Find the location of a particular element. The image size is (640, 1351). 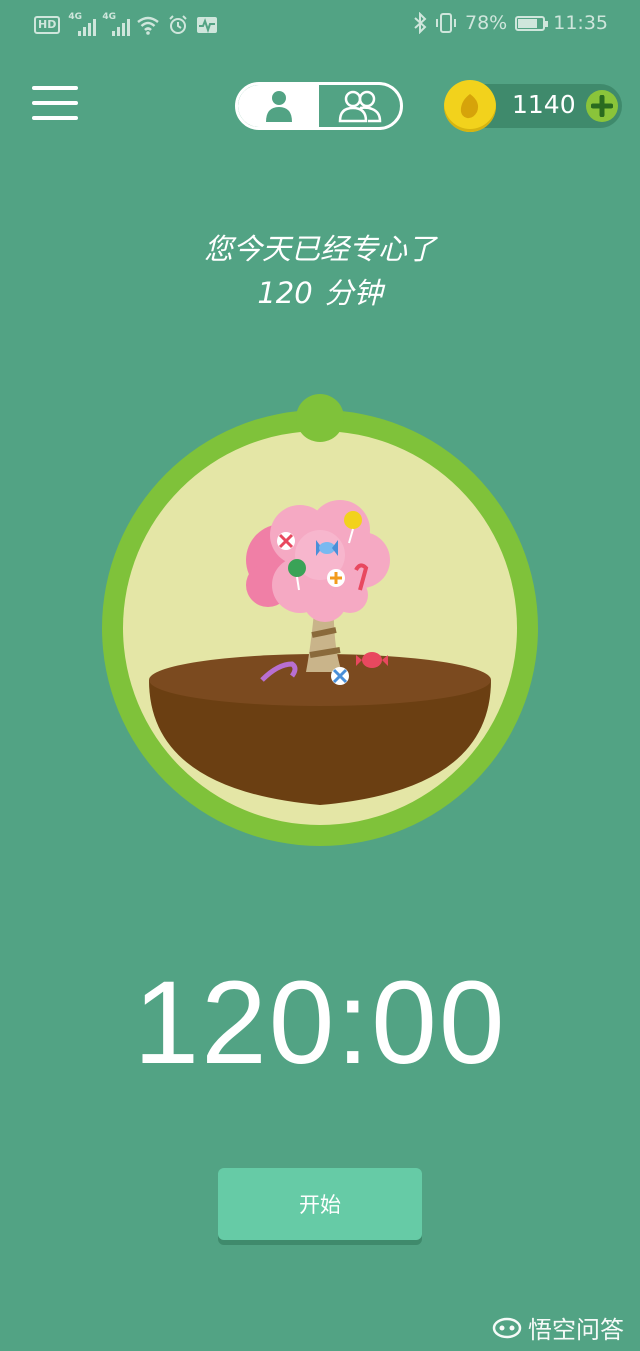

timer-handle is located at coordinates (320, 418).